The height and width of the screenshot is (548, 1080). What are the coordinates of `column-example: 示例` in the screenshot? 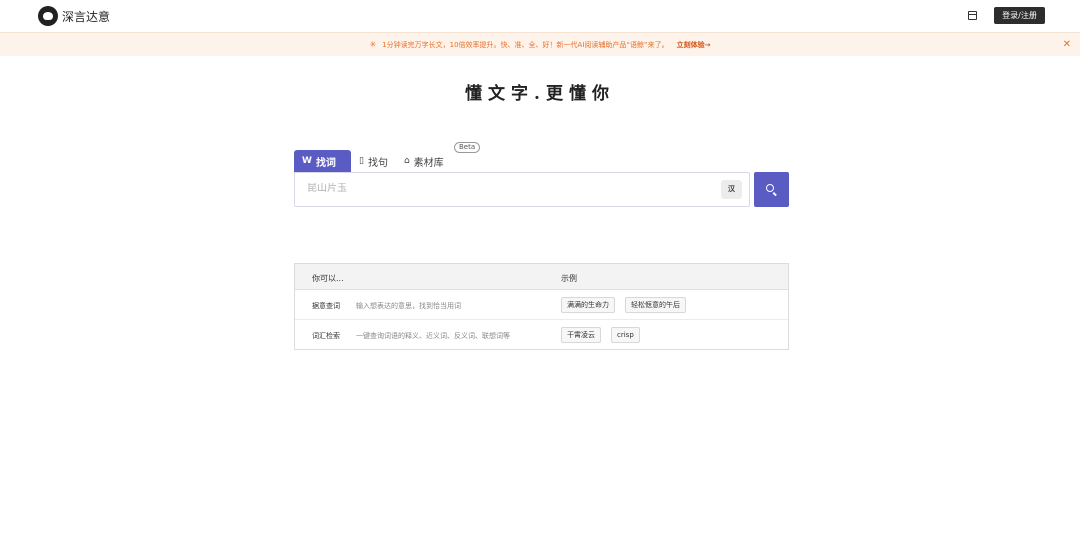 It's located at (569, 278).